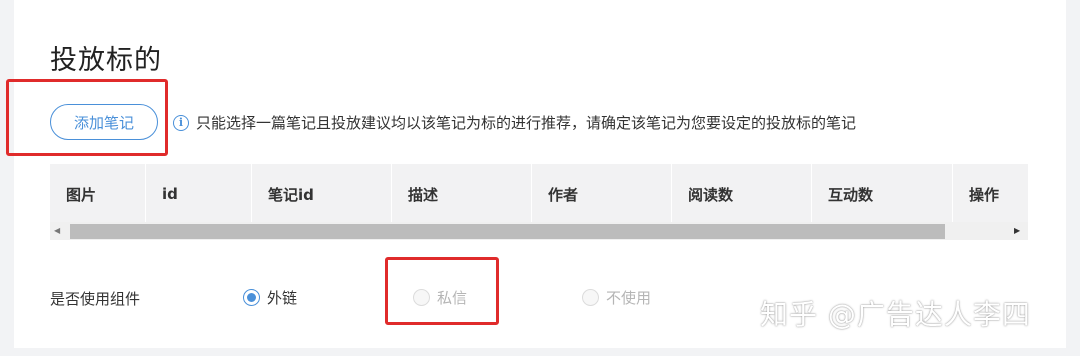 This screenshot has height=356, width=1080. I want to click on radio-external-link: 外链, so click(270, 297).